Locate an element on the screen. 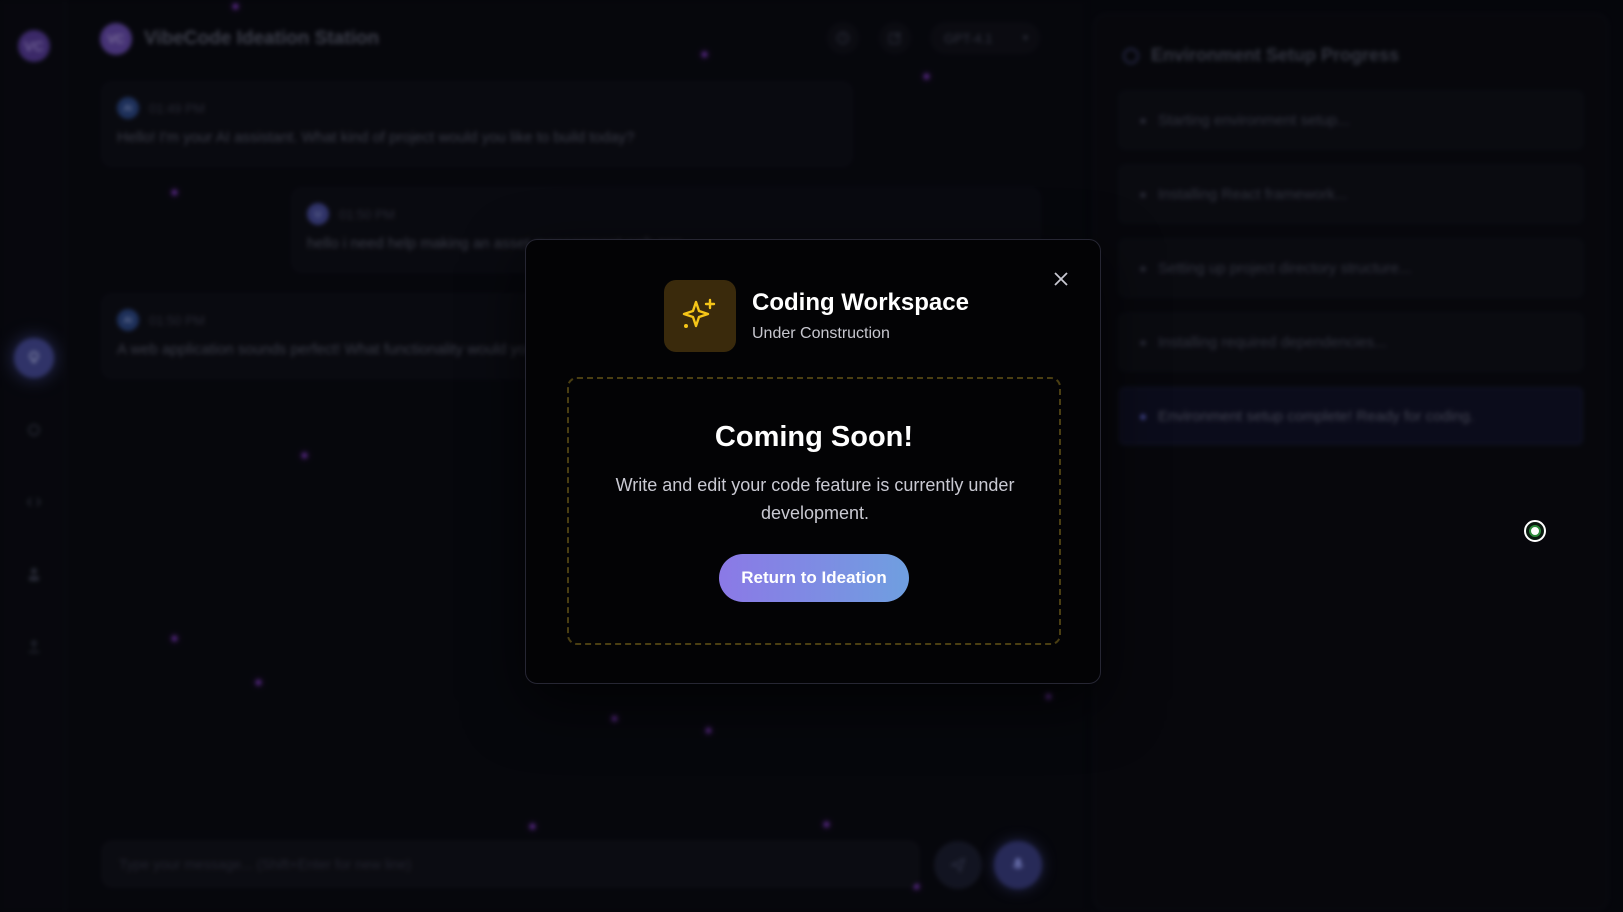  modal-icon-tile is located at coordinates (700, 316).